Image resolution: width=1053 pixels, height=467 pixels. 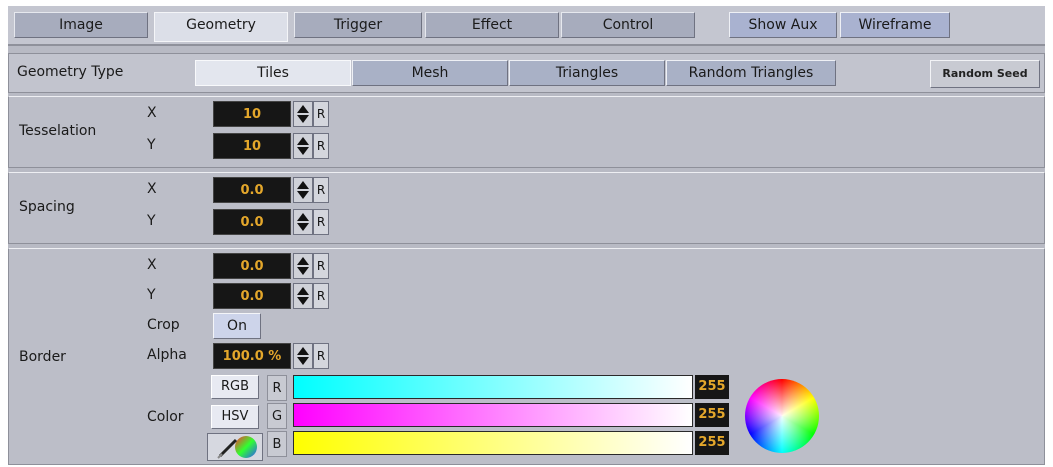 I want to click on spacing-label: Spacing, so click(x=47, y=207).